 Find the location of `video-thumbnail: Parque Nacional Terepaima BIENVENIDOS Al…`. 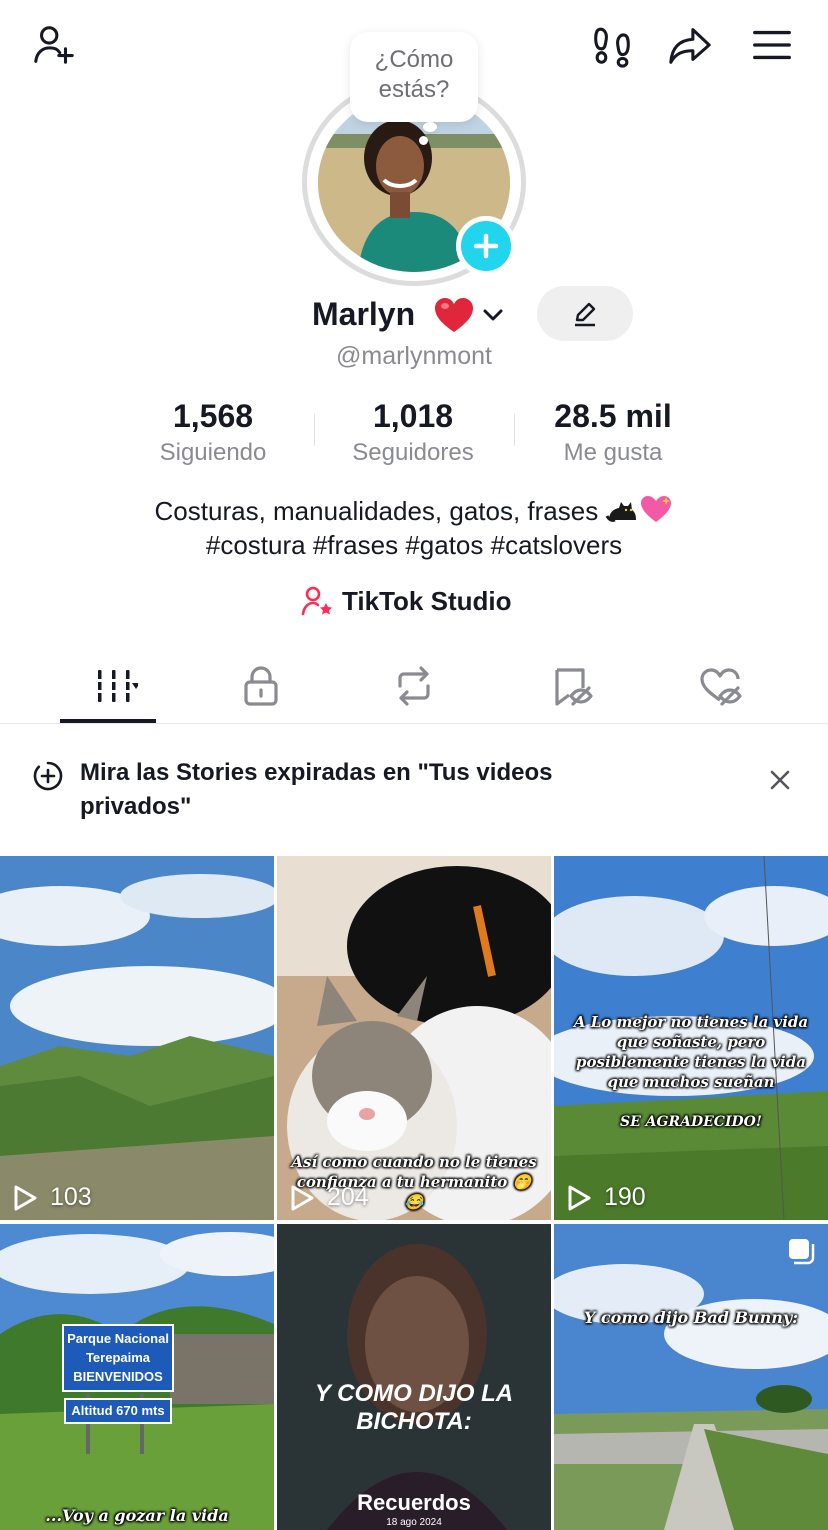

video-thumbnail: Parque Nacional Terepaima BIENVENIDOS Al… is located at coordinates (137, 1377).